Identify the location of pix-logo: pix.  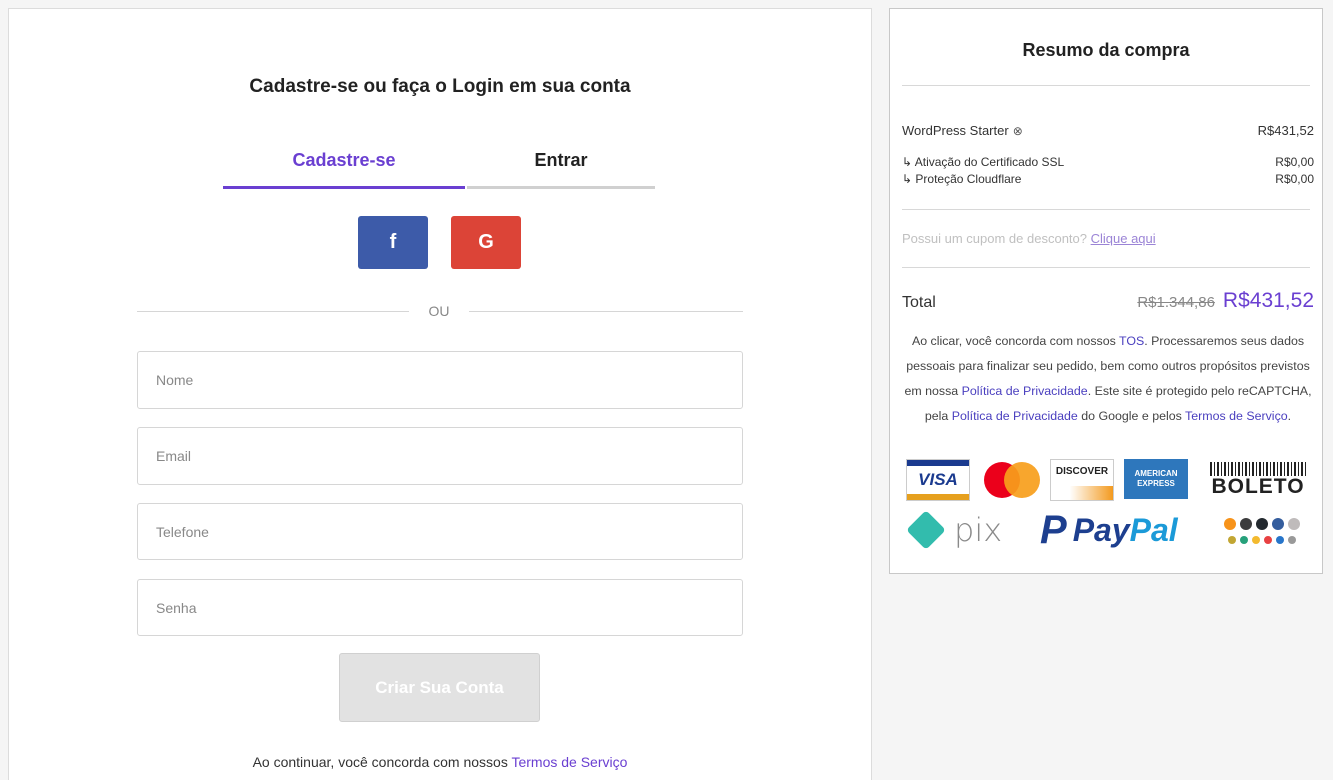
(964, 530).